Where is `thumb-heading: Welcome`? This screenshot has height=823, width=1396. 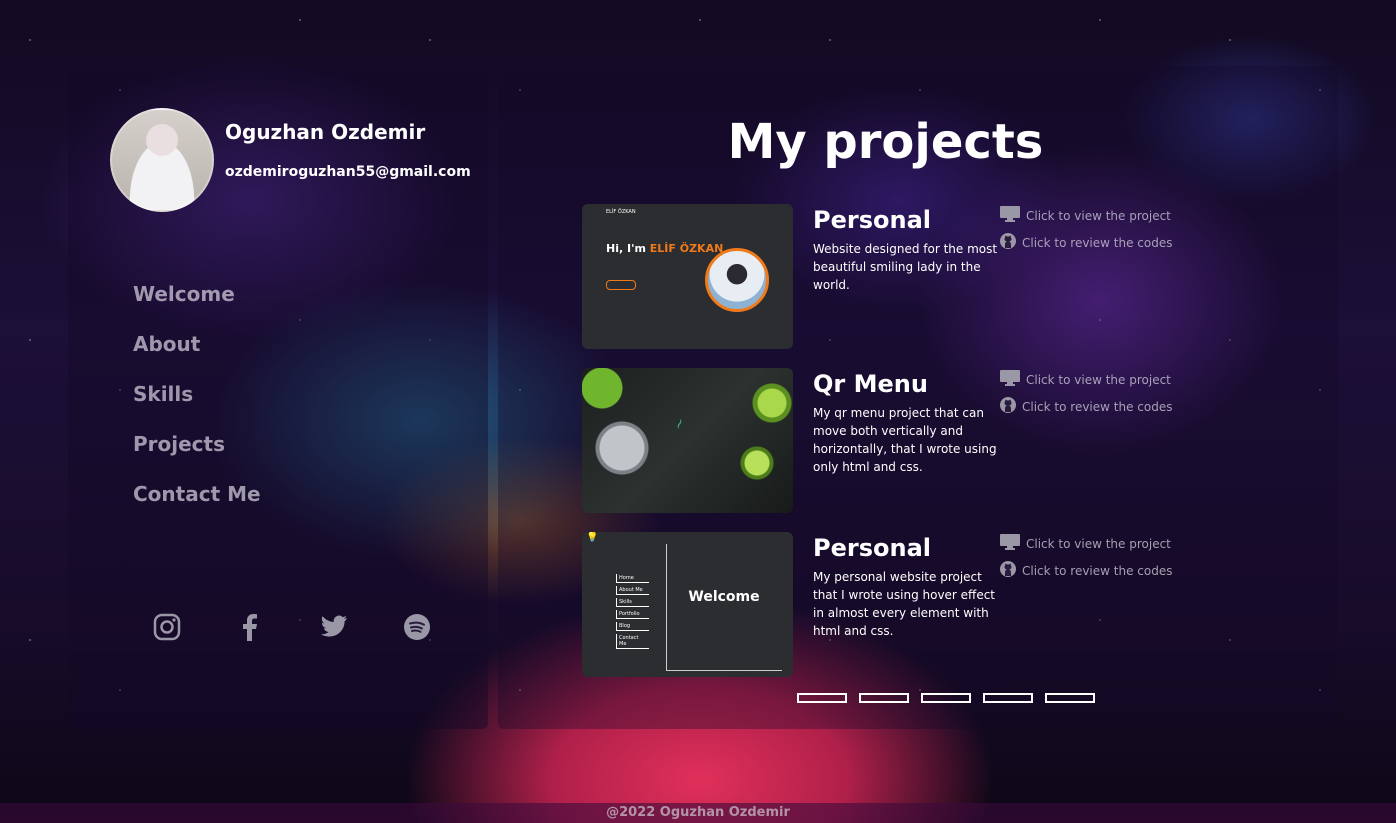
thumb-heading: Welcome is located at coordinates (724, 597).